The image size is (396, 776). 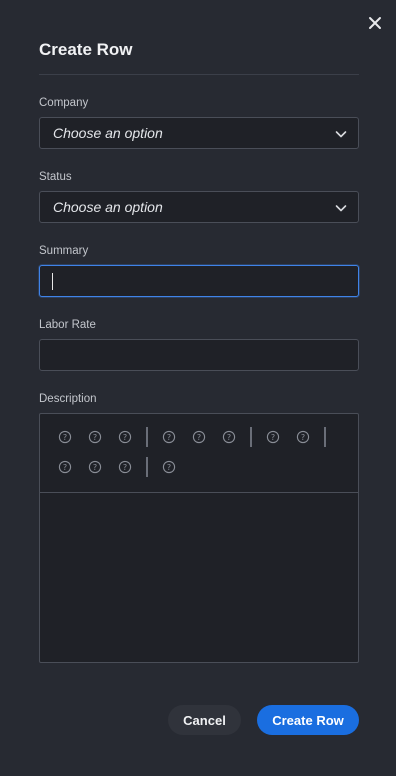 I want to click on summary-input, so click(x=199, y=281).